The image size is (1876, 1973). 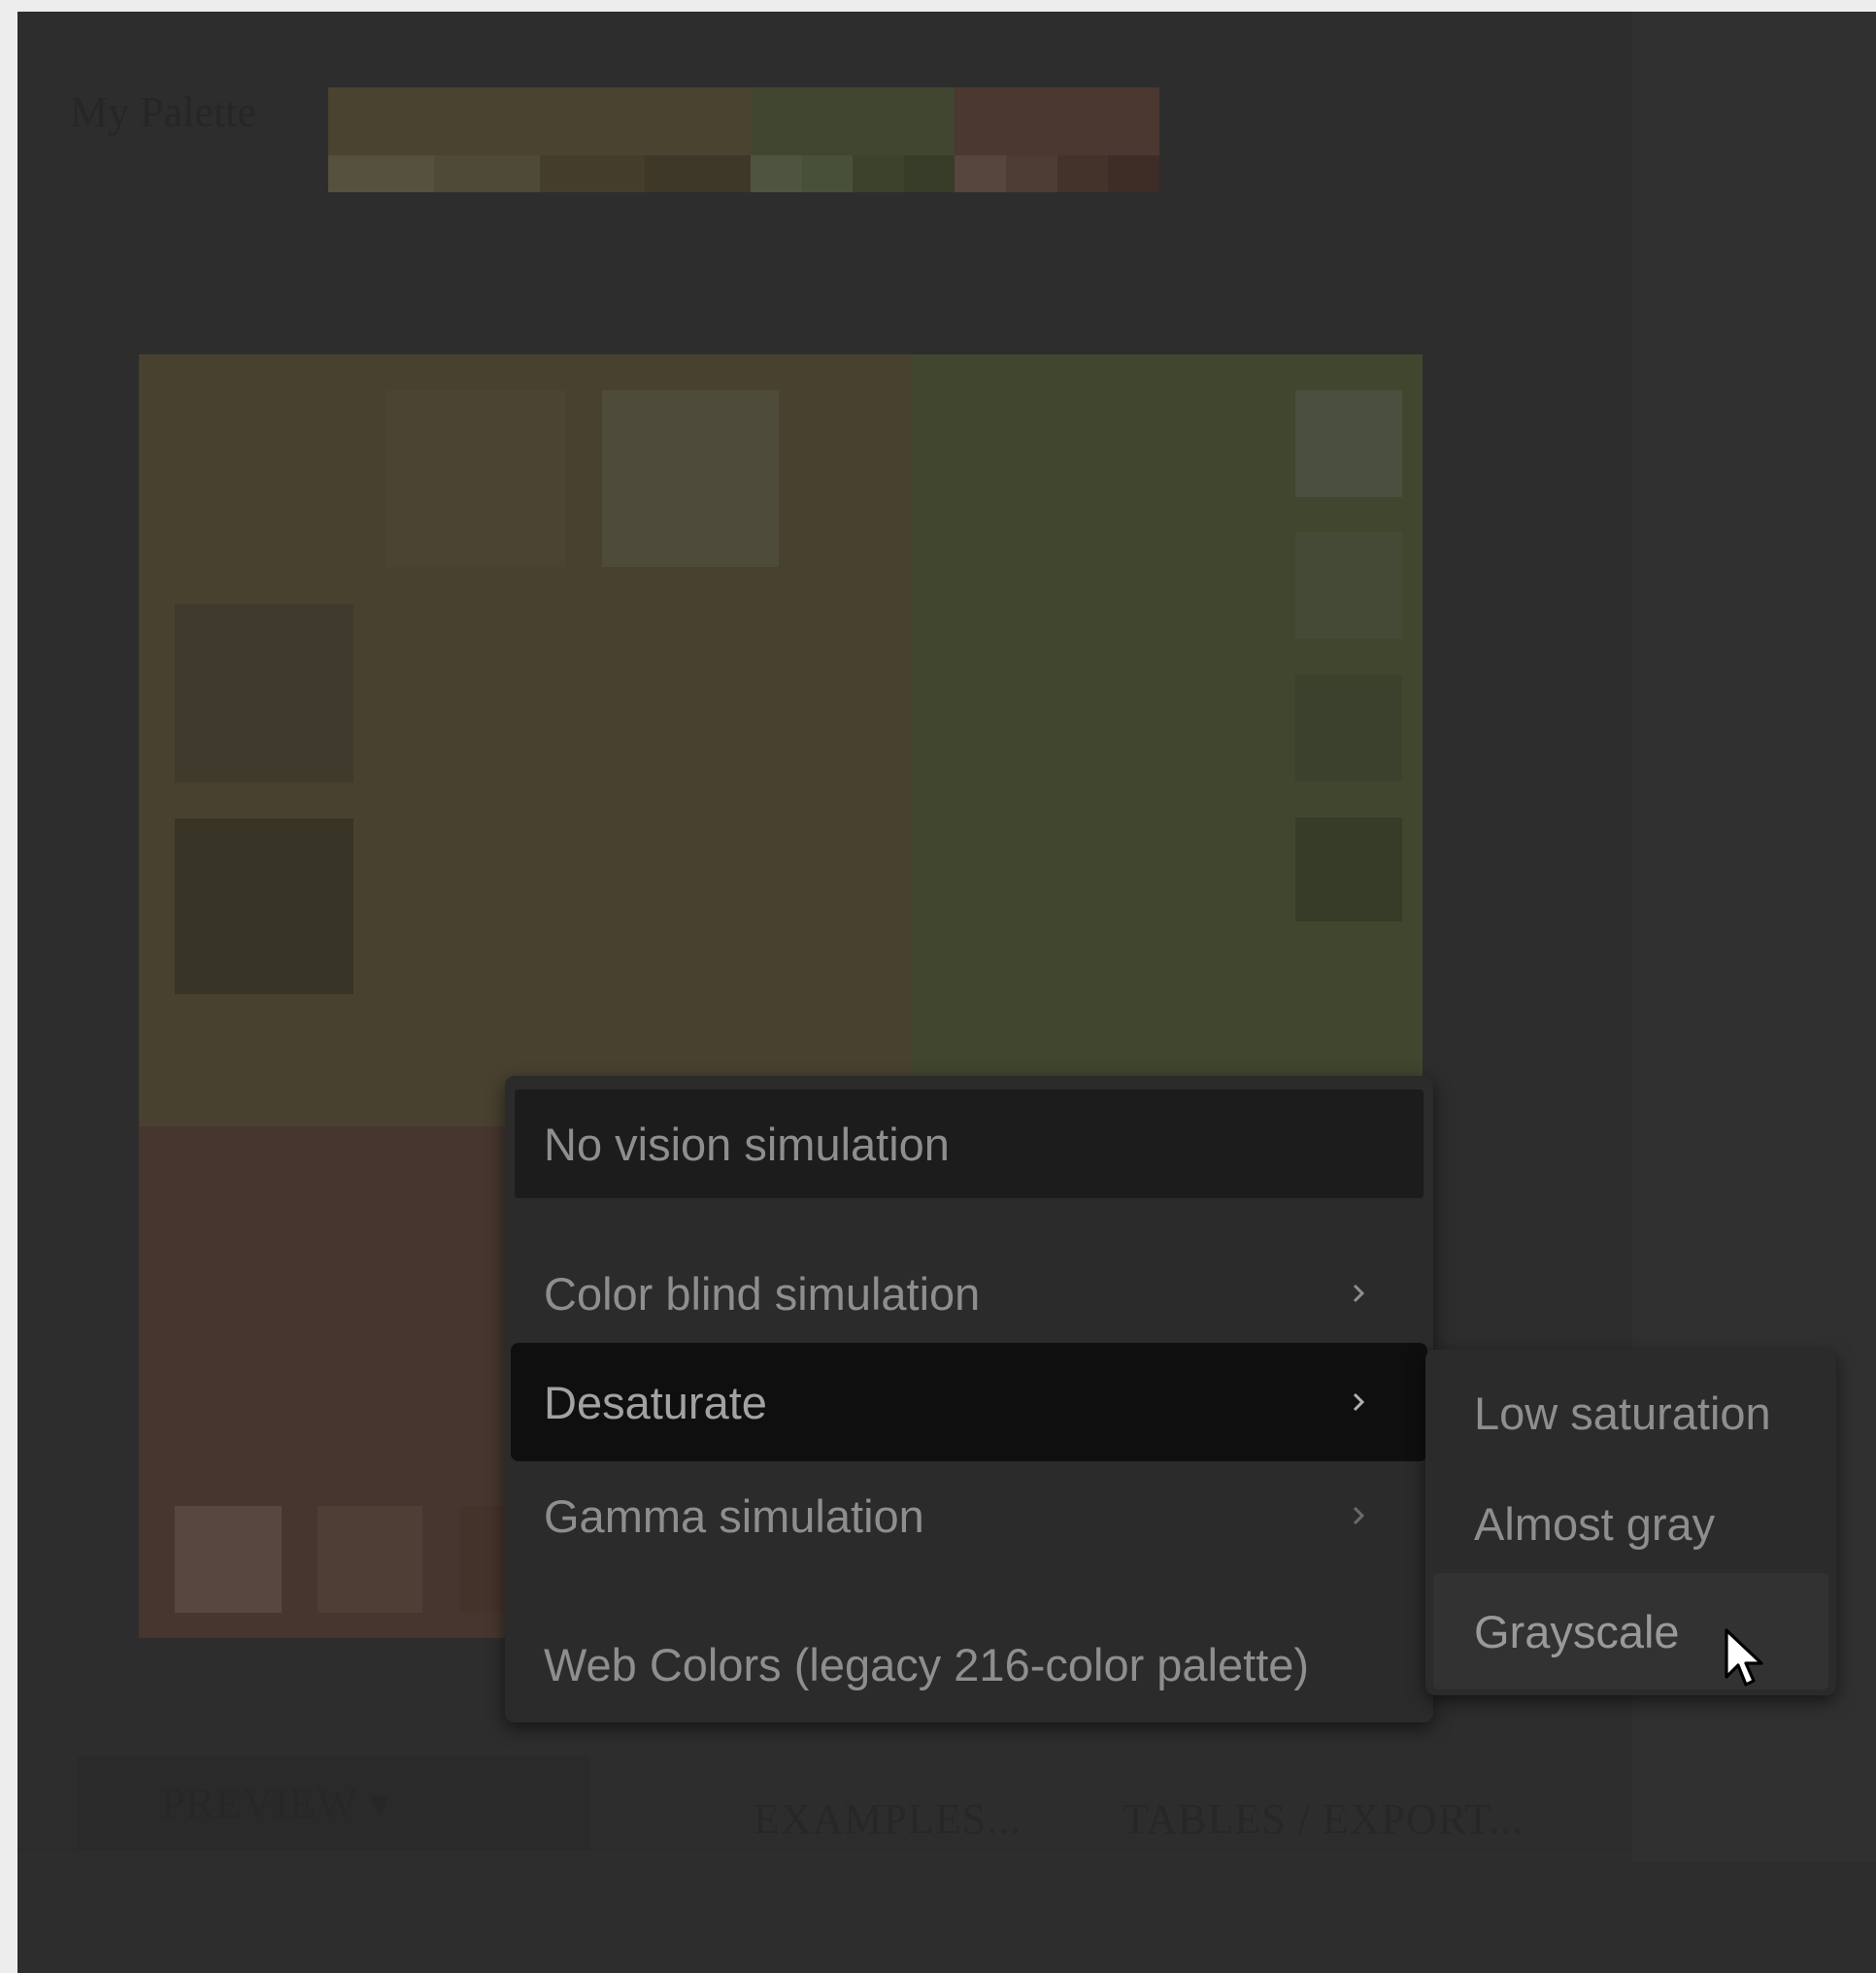 What do you see at coordinates (734, 1516) in the screenshot?
I see `menu-item-label: Gamma simulation` at bounding box center [734, 1516].